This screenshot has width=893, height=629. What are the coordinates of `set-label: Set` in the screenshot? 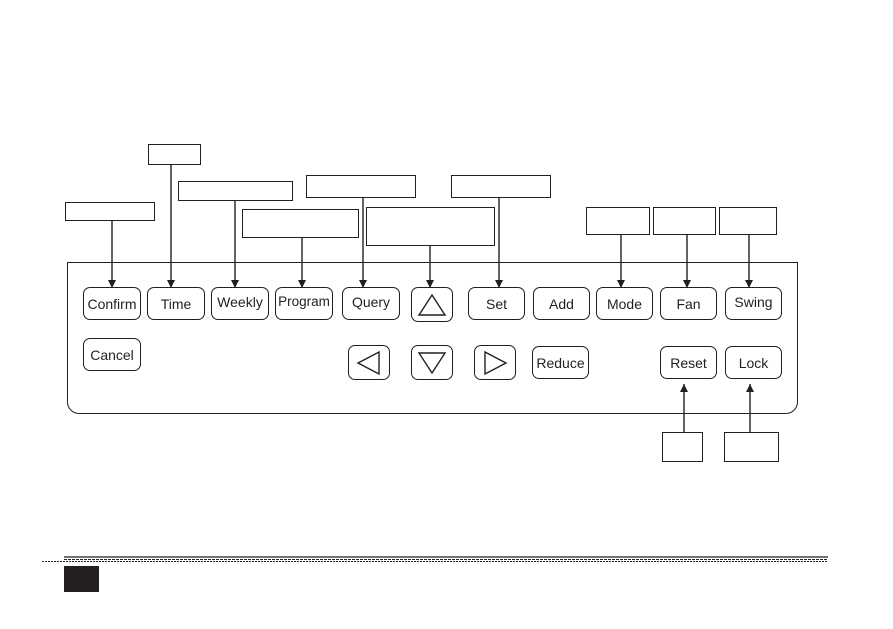 It's located at (496, 303).